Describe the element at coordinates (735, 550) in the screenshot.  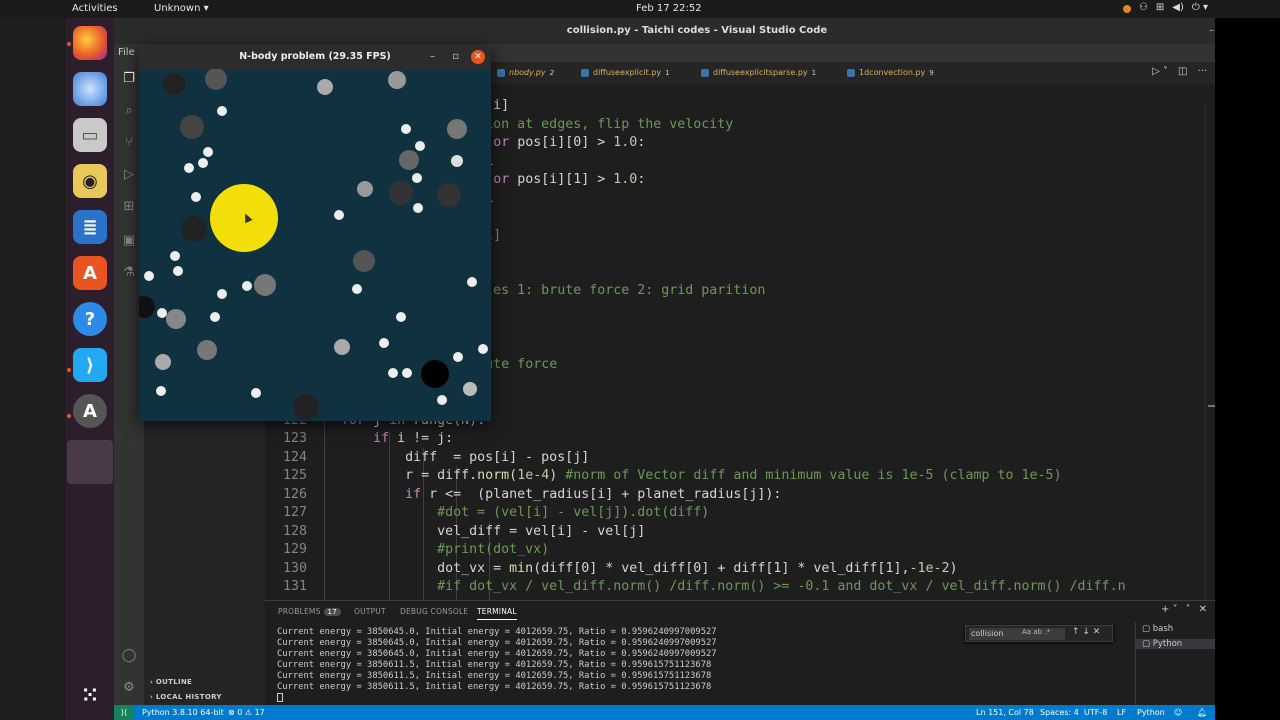
I see `code-line: 129 #print(dot_vx)` at that location.